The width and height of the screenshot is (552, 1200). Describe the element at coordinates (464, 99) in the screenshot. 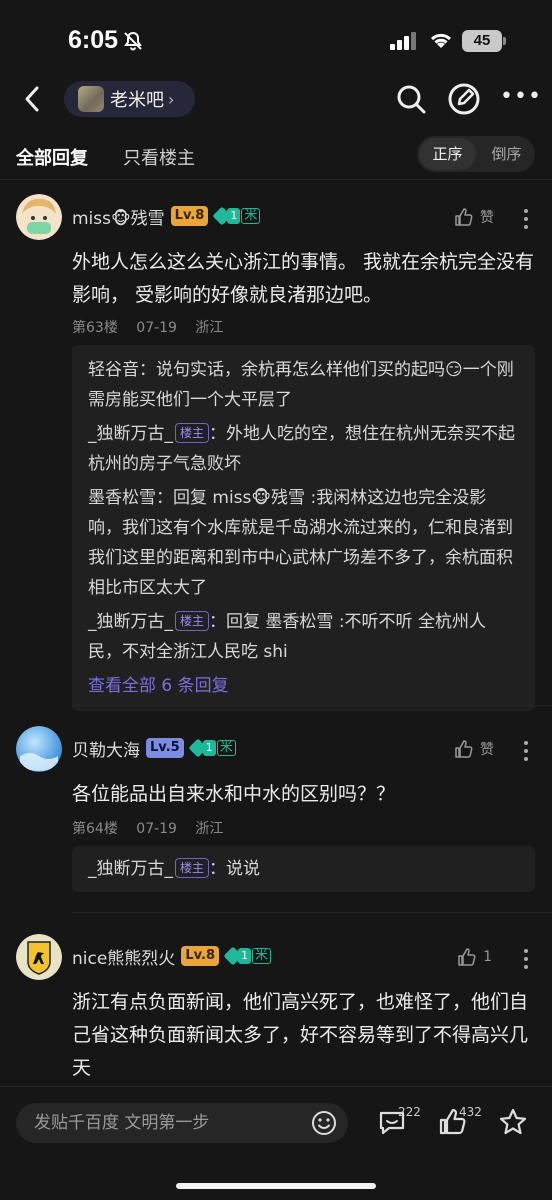

I see `edit-icon` at that location.